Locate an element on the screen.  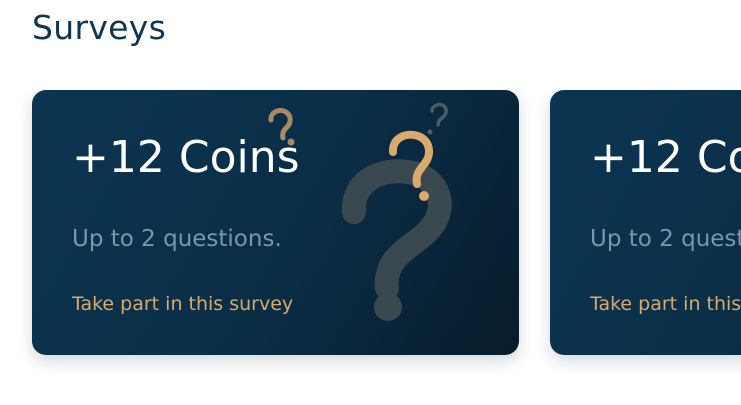
gold-question-mark-dot is located at coordinates (424, 196).